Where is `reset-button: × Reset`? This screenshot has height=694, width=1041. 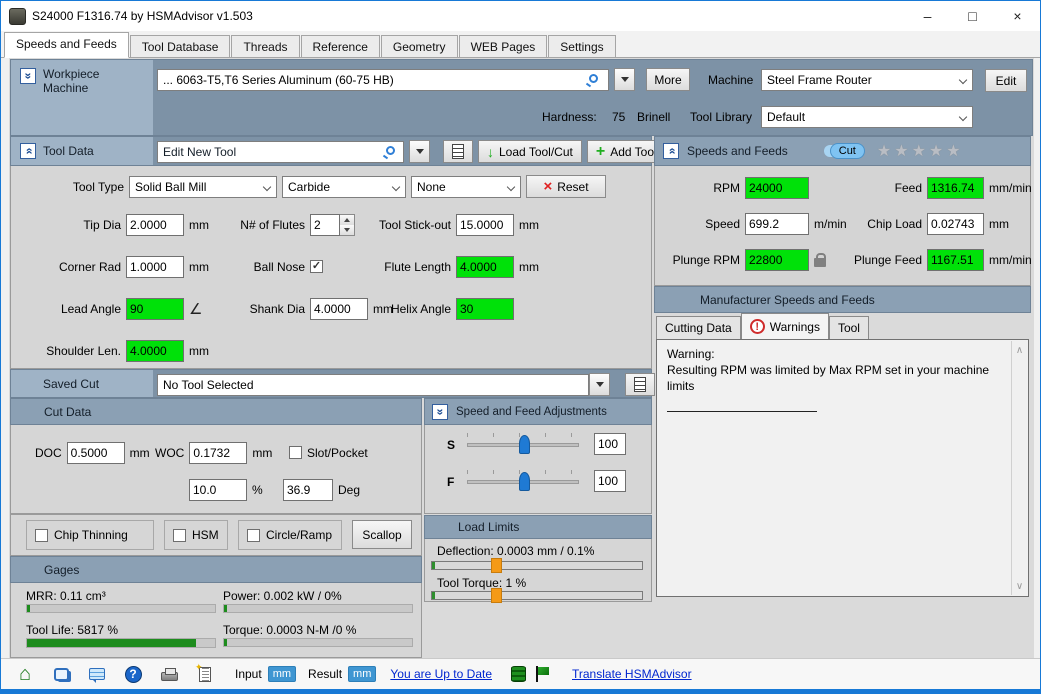
reset-button: × Reset is located at coordinates (566, 186).